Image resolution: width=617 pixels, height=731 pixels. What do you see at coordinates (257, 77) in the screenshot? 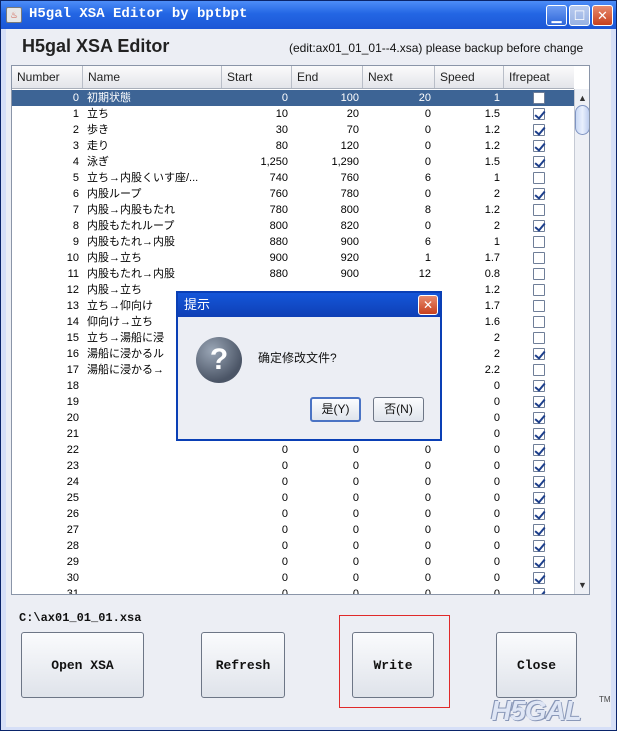
I see `column-header-start: Start` at bounding box center [257, 77].